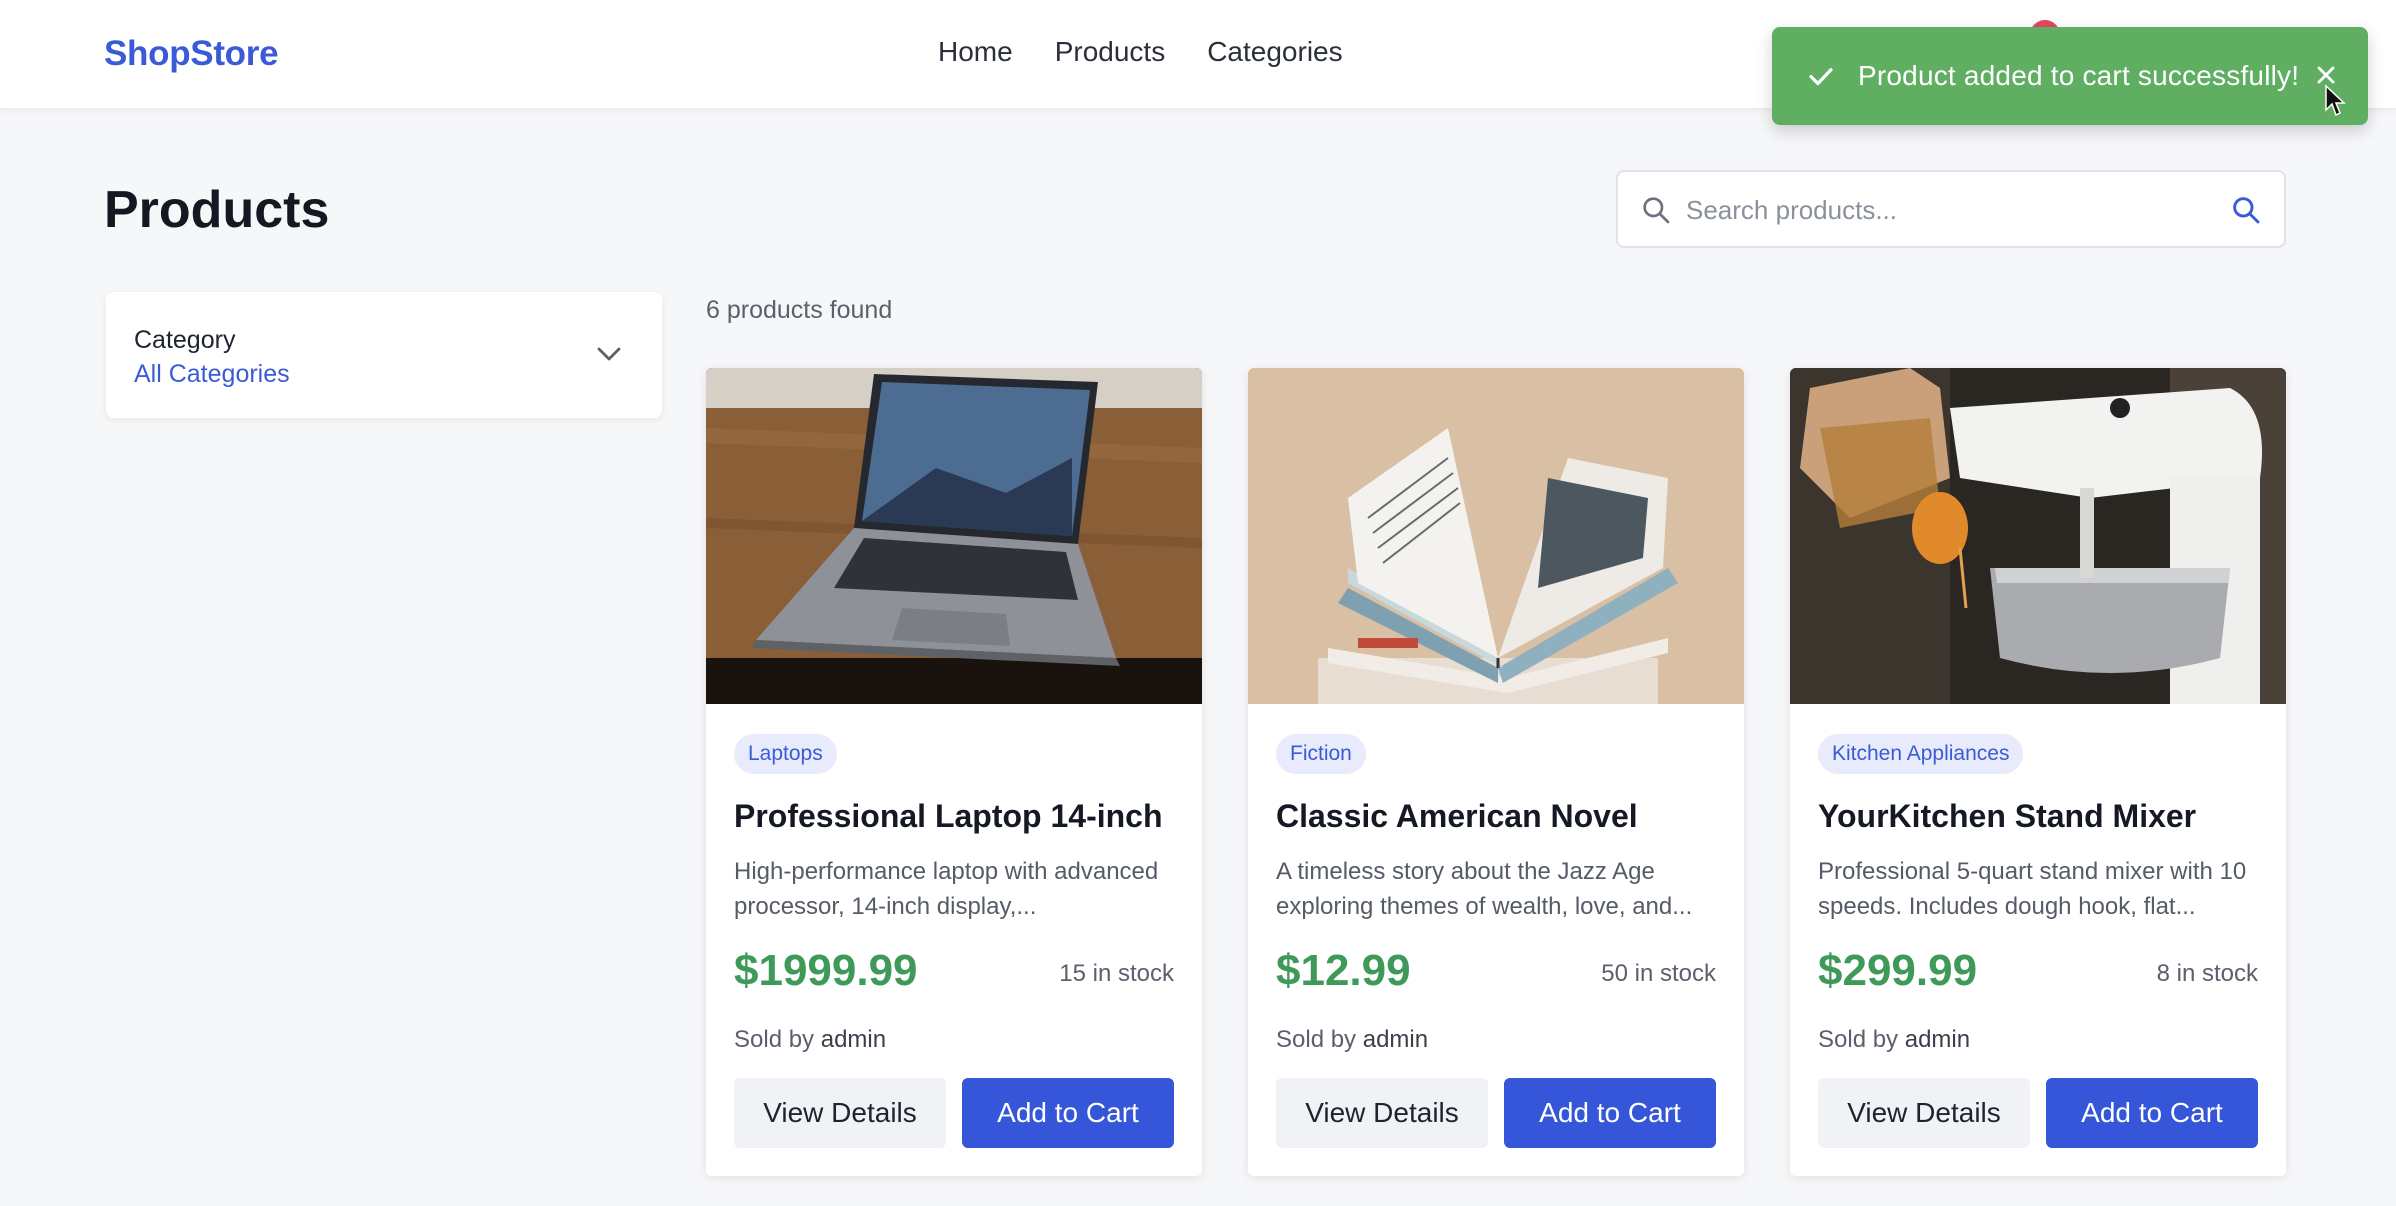 This screenshot has height=1206, width=2396. What do you see at coordinates (1898, 970) in the screenshot?
I see `product-price: $299.99` at bounding box center [1898, 970].